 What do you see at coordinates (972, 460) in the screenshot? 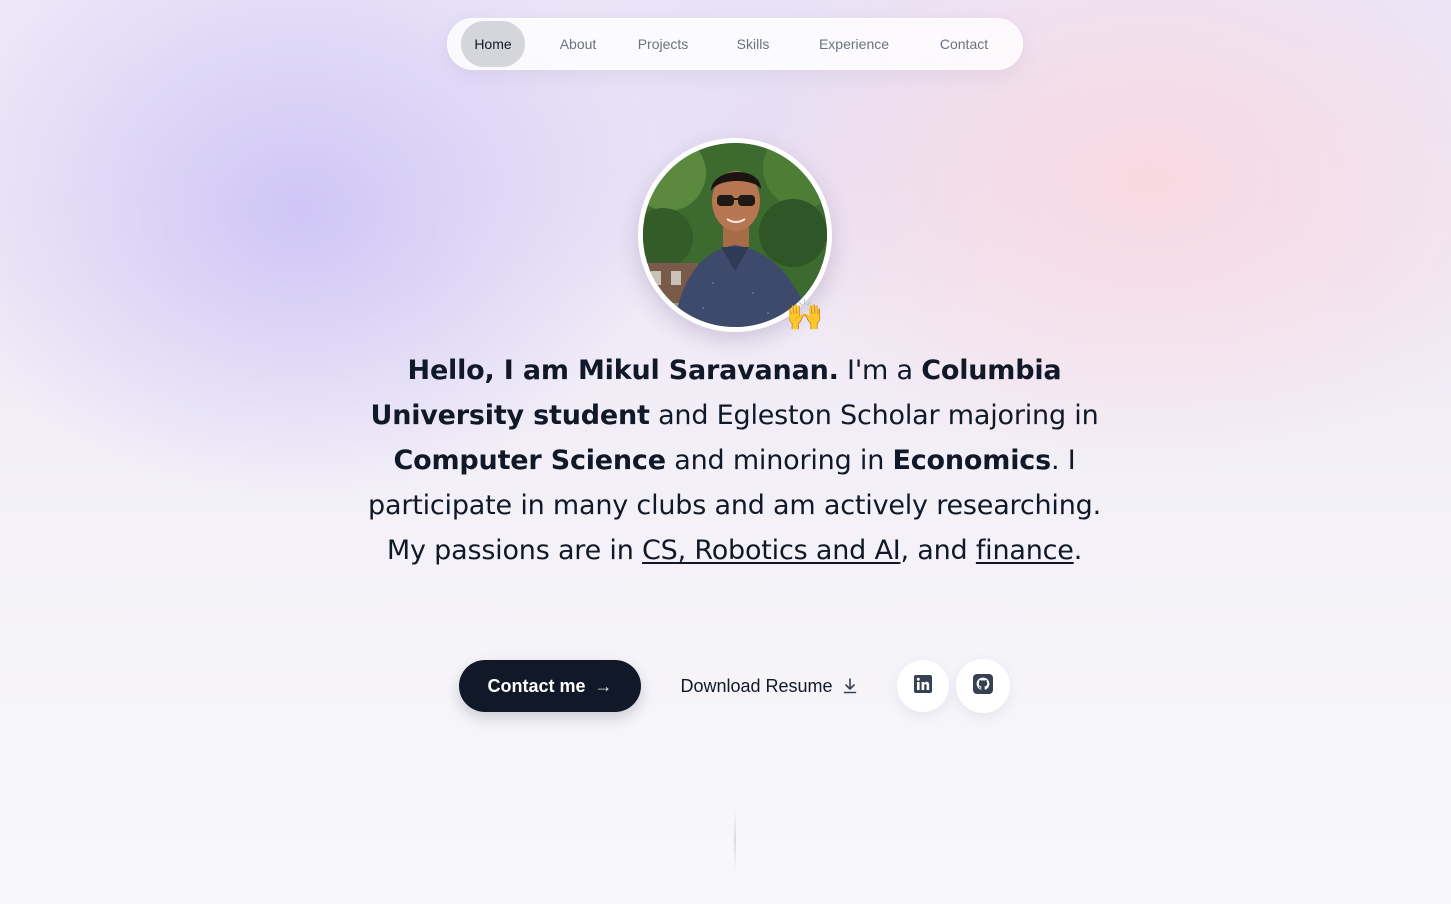
I see `intro-minor: Economics` at bounding box center [972, 460].